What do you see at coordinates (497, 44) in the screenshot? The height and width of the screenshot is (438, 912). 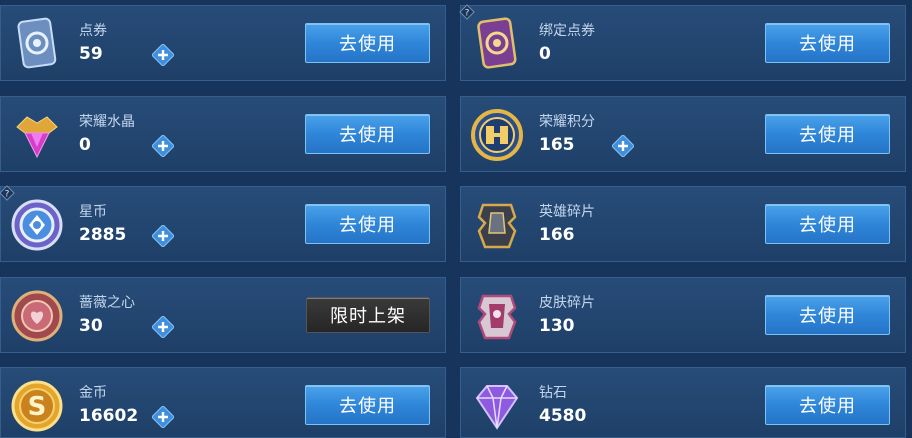 I see `bound-ticket-icon` at bounding box center [497, 44].